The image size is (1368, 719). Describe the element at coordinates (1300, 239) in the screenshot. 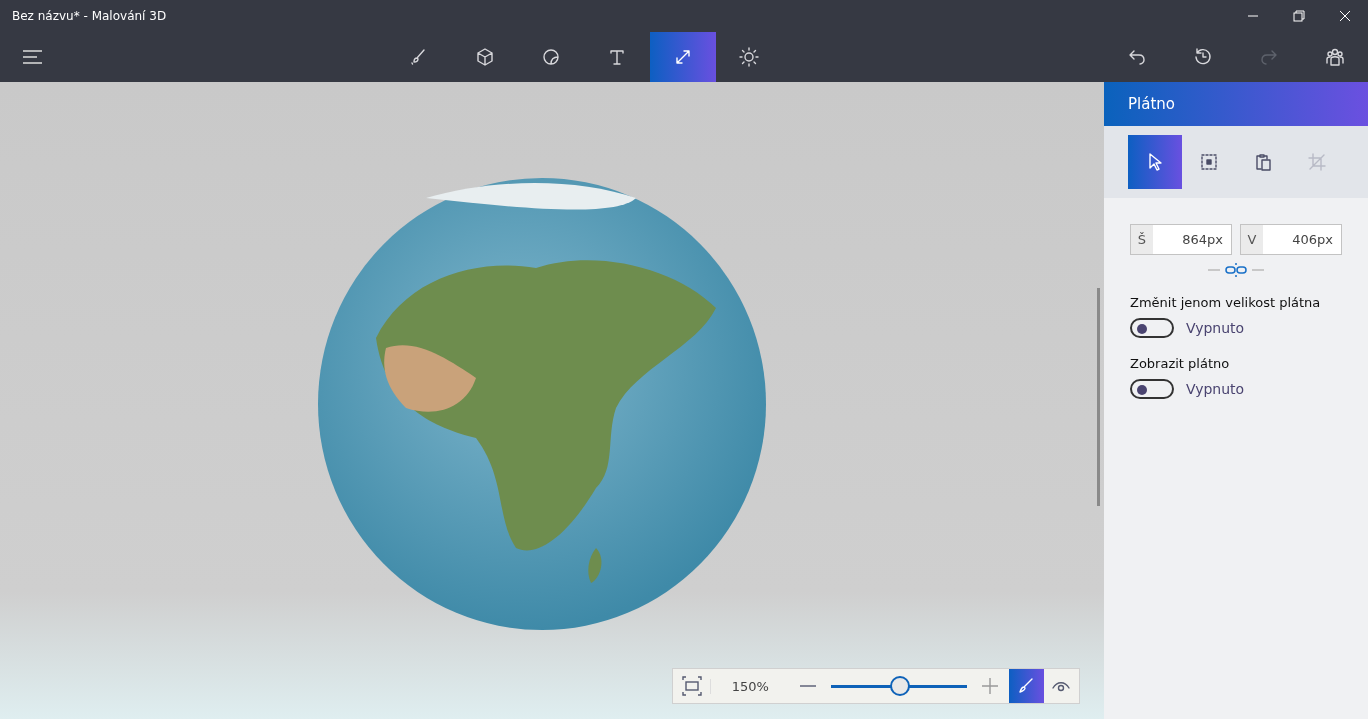

I see `height-input: 406px` at that location.